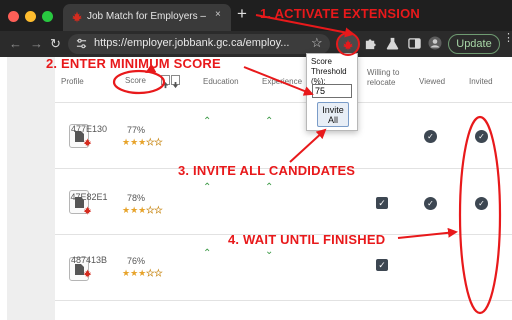  Describe the element at coordinates (135, 198) in the screenshot. I see `candidate-score: 78%` at that location.